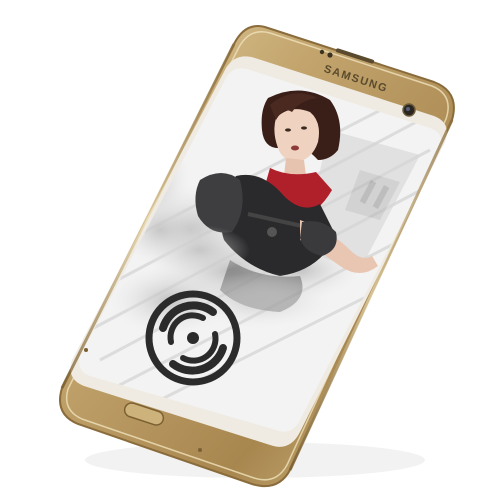 The width and height of the screenshot is (500, 500). Describe the element at coordinates (200, 450) in the screenshot. I see `recents-key-dot` at that location.